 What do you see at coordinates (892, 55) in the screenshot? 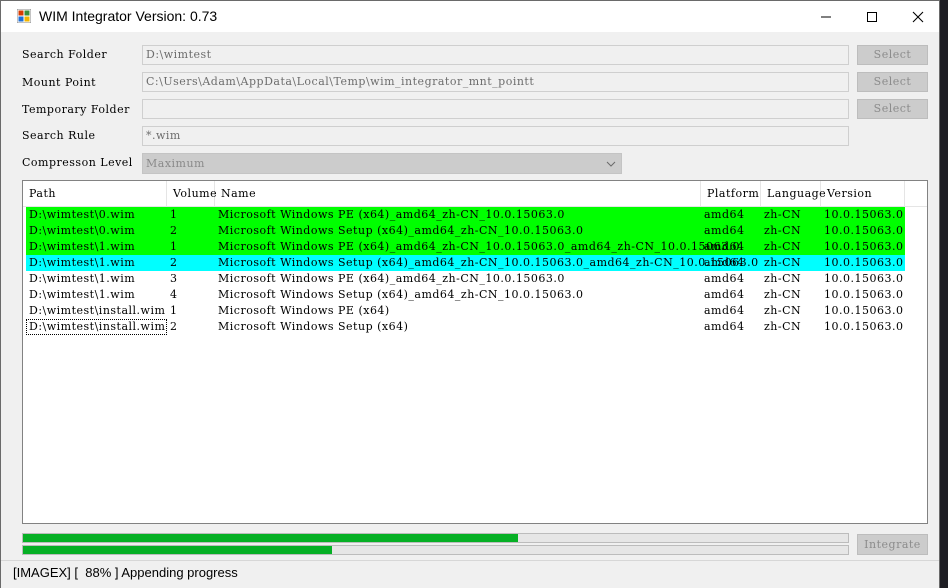
I see `search-folder-select-button: Select` at bounding box center [892, 55].